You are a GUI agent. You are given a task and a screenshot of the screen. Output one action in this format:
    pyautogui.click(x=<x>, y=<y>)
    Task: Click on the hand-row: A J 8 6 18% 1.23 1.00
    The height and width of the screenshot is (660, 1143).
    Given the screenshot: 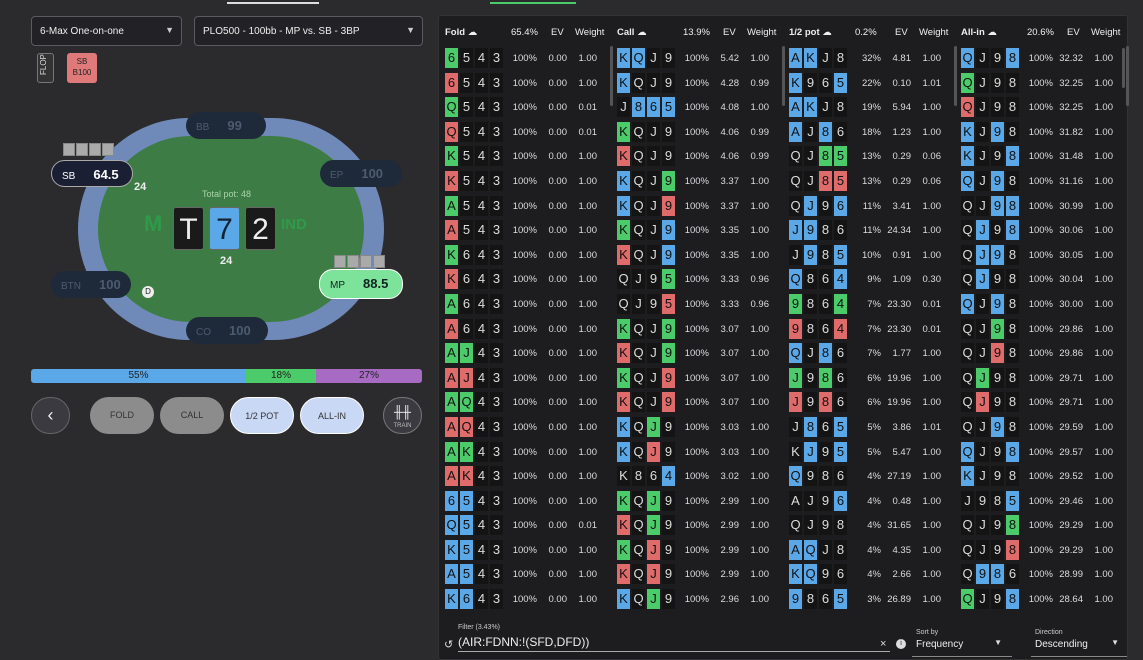 What is the action you would take?
    pyautogui.click(x=869, y=132)
    